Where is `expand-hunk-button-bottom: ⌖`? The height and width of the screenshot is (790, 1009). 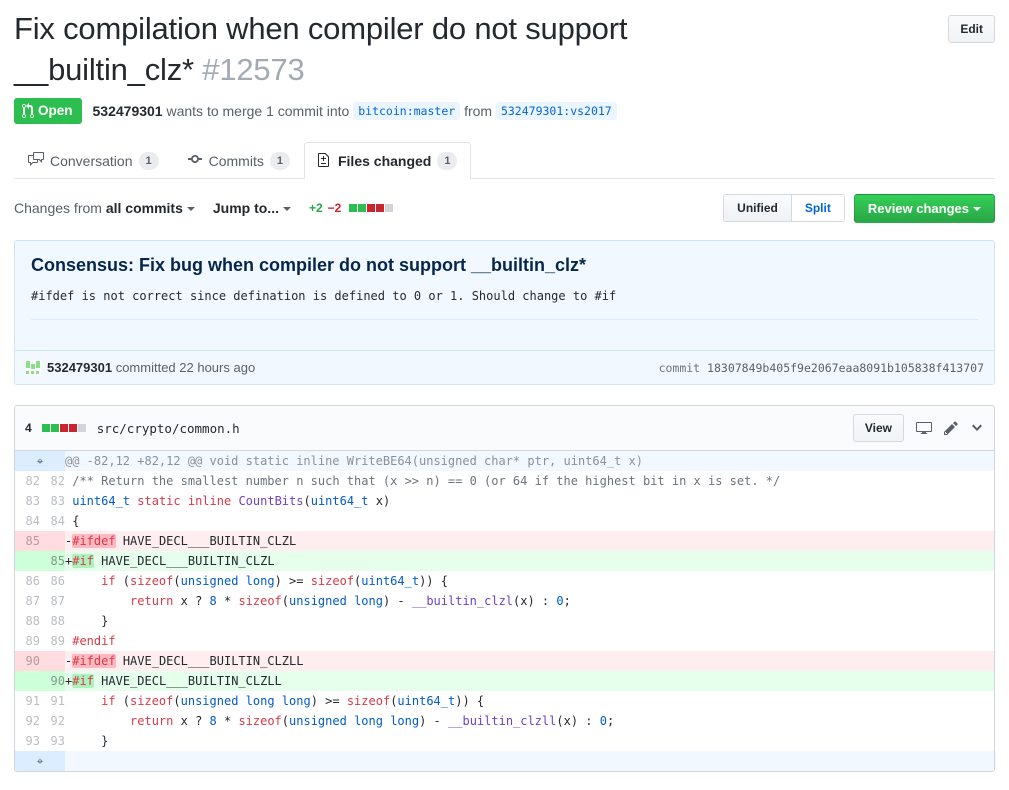
expand-hunk-button-bottom: ⌖ is located at coordinates (40, 761).